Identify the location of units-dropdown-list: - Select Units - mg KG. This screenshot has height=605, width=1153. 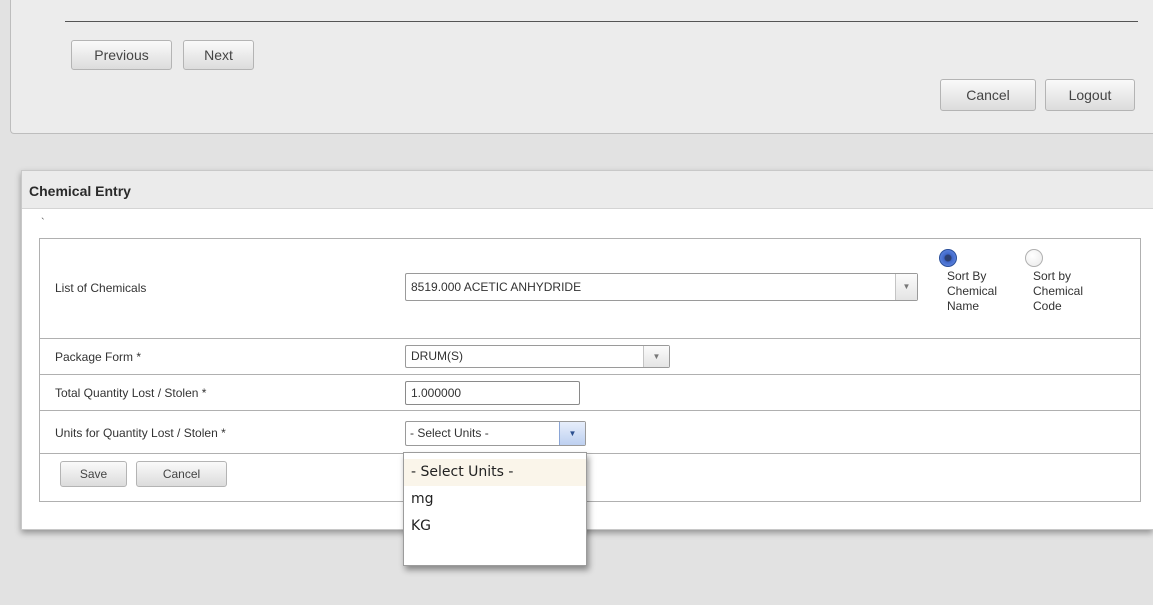
(495, 509).